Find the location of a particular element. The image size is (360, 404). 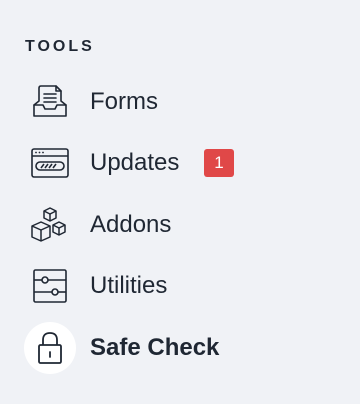

nav-item-utilities: Utilities is located at coordinates (174, 287).